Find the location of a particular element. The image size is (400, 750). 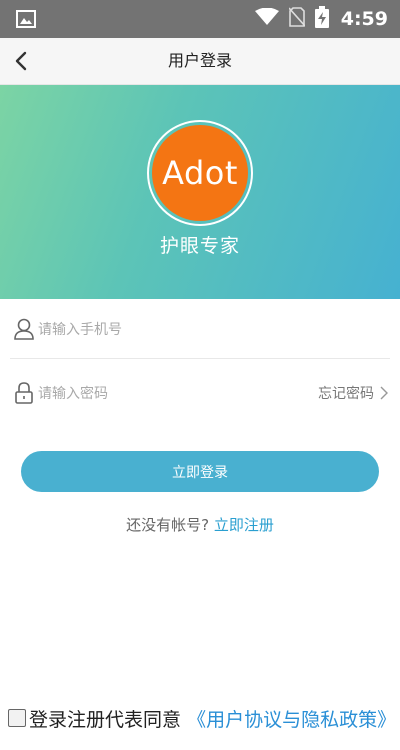

login-button: 立即登录 is located at coordinates (200, 471).